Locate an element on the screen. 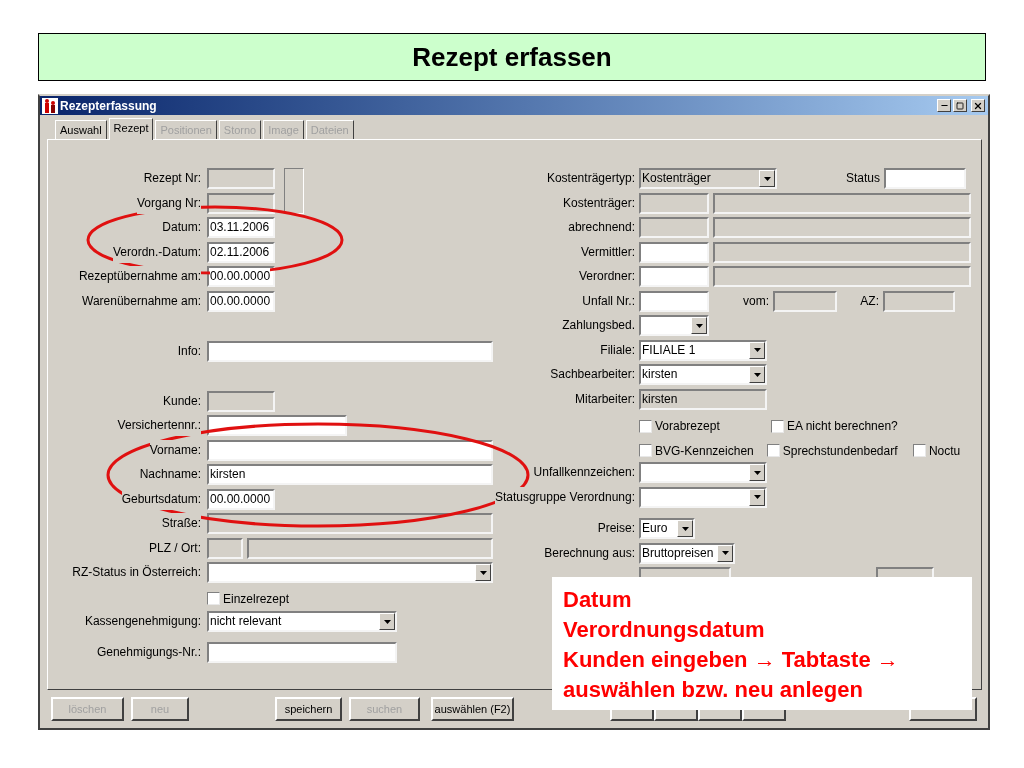 This screenshot has width=1024, height=768. tab: Rezept is located at coordinates (131, 129).